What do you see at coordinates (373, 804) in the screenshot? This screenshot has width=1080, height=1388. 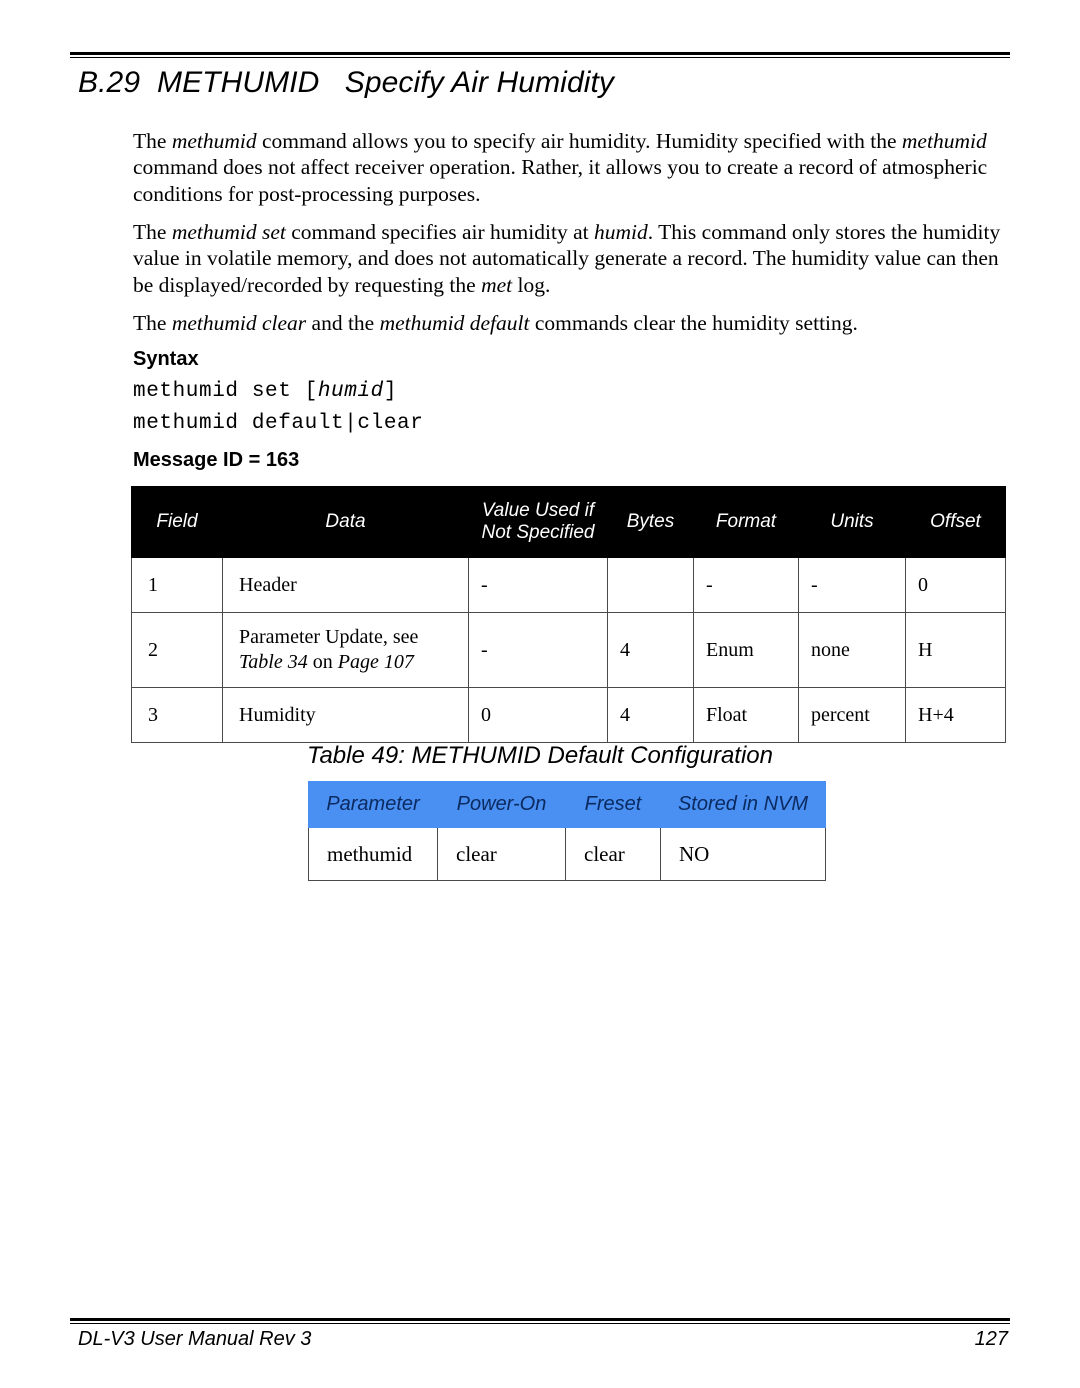 I see `column-header-parameter: Parameter` at bounding box center [373, 804].